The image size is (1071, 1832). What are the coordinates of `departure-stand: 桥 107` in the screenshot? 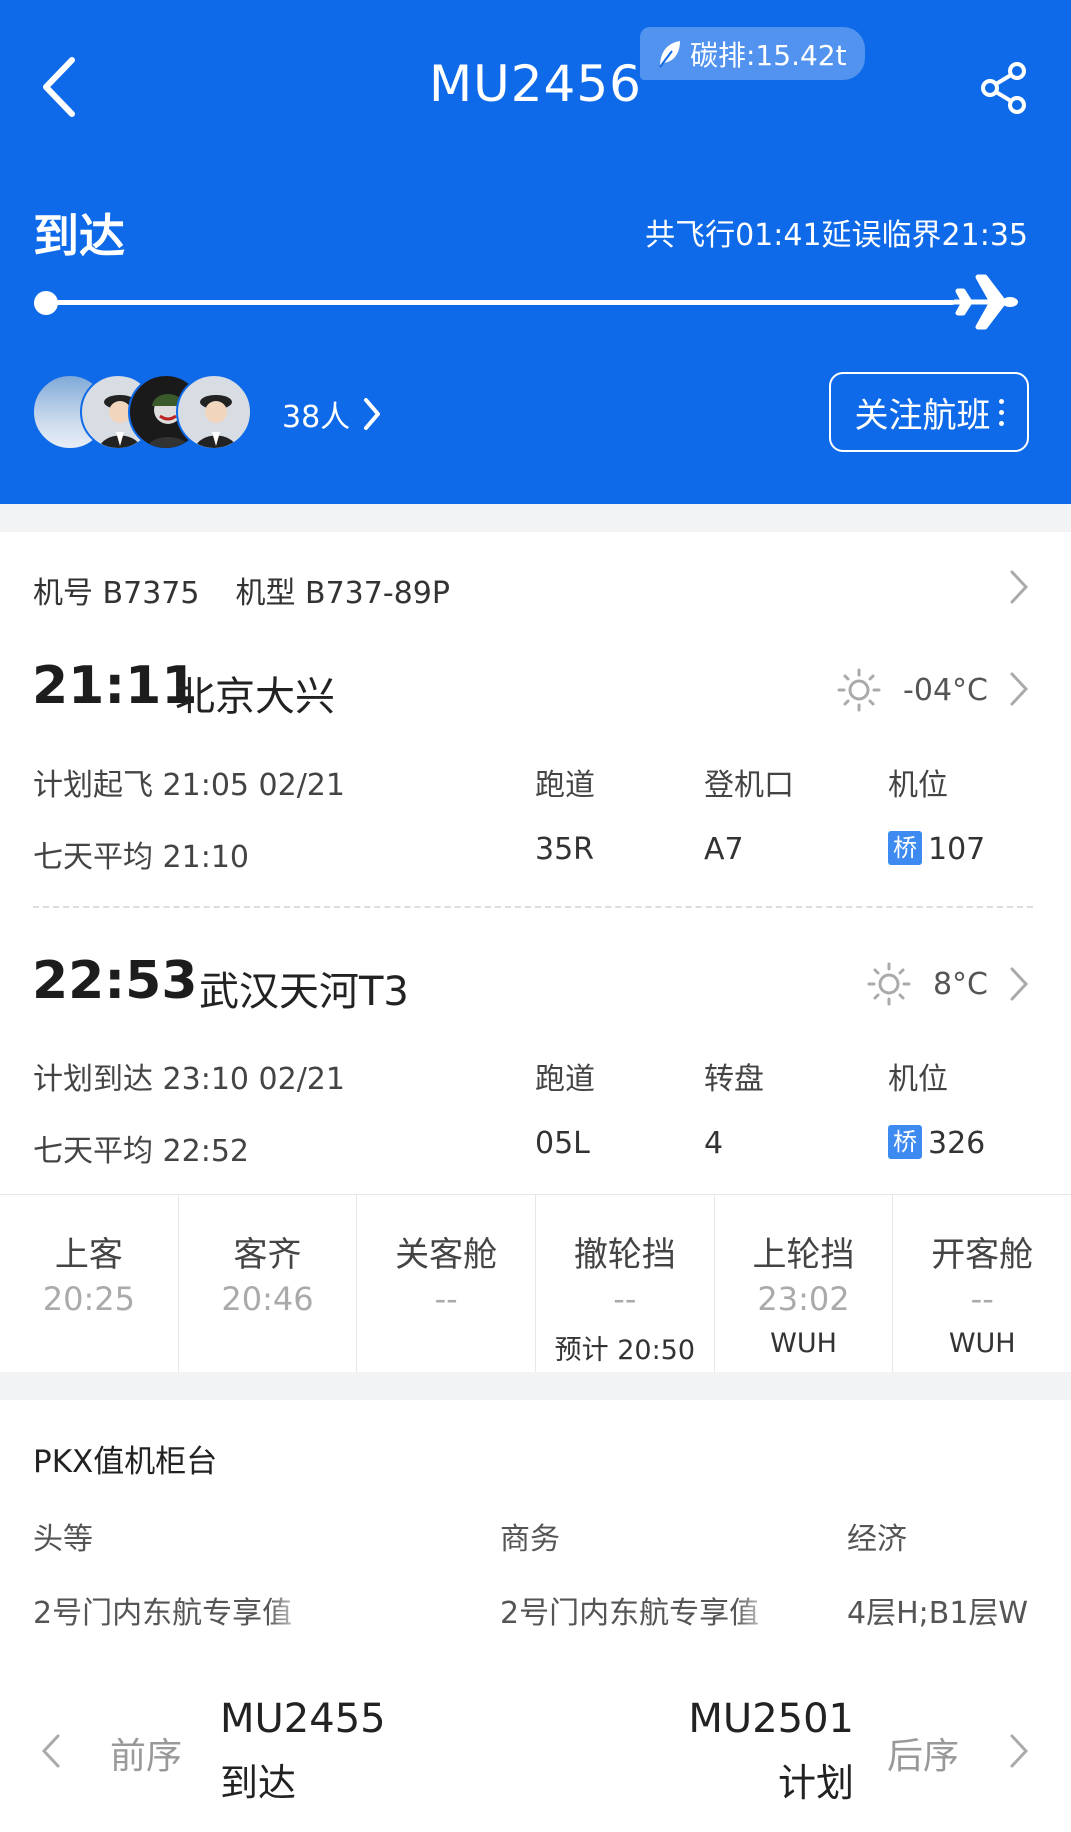 It's located at (937, 849).